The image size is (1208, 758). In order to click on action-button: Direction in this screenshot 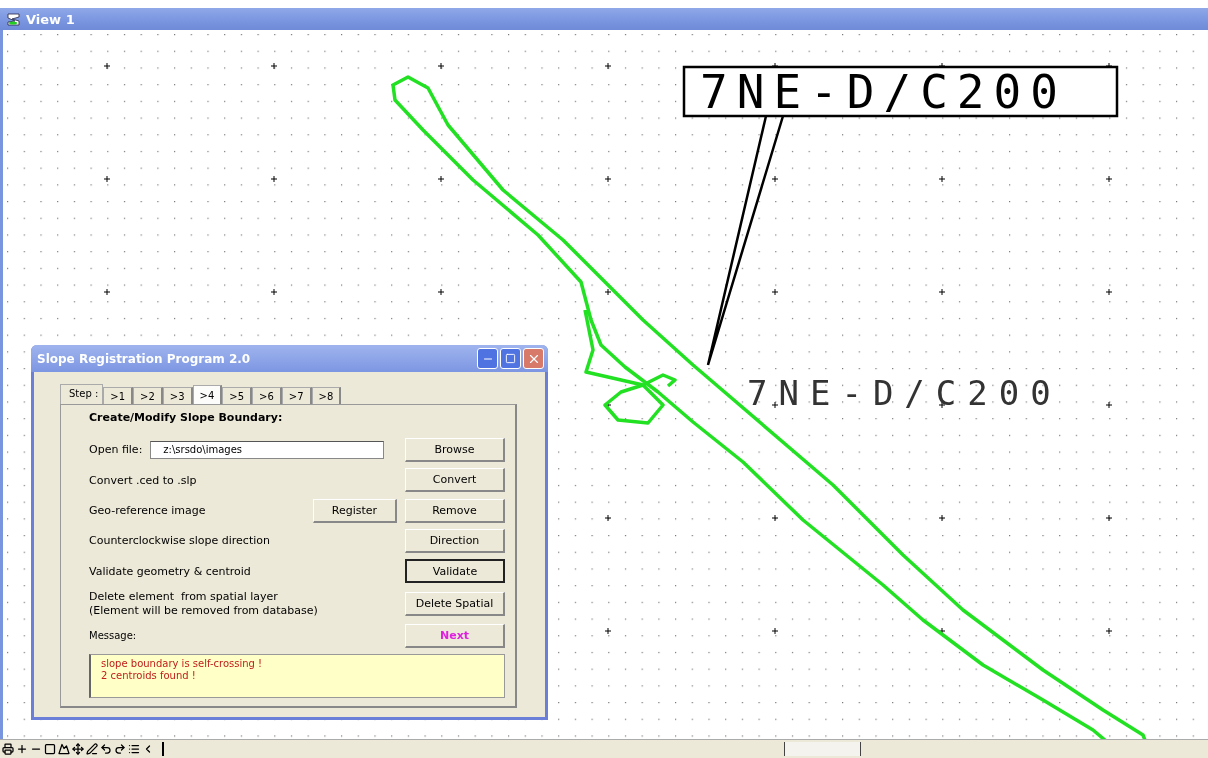, I will do `click(455, 540)`.